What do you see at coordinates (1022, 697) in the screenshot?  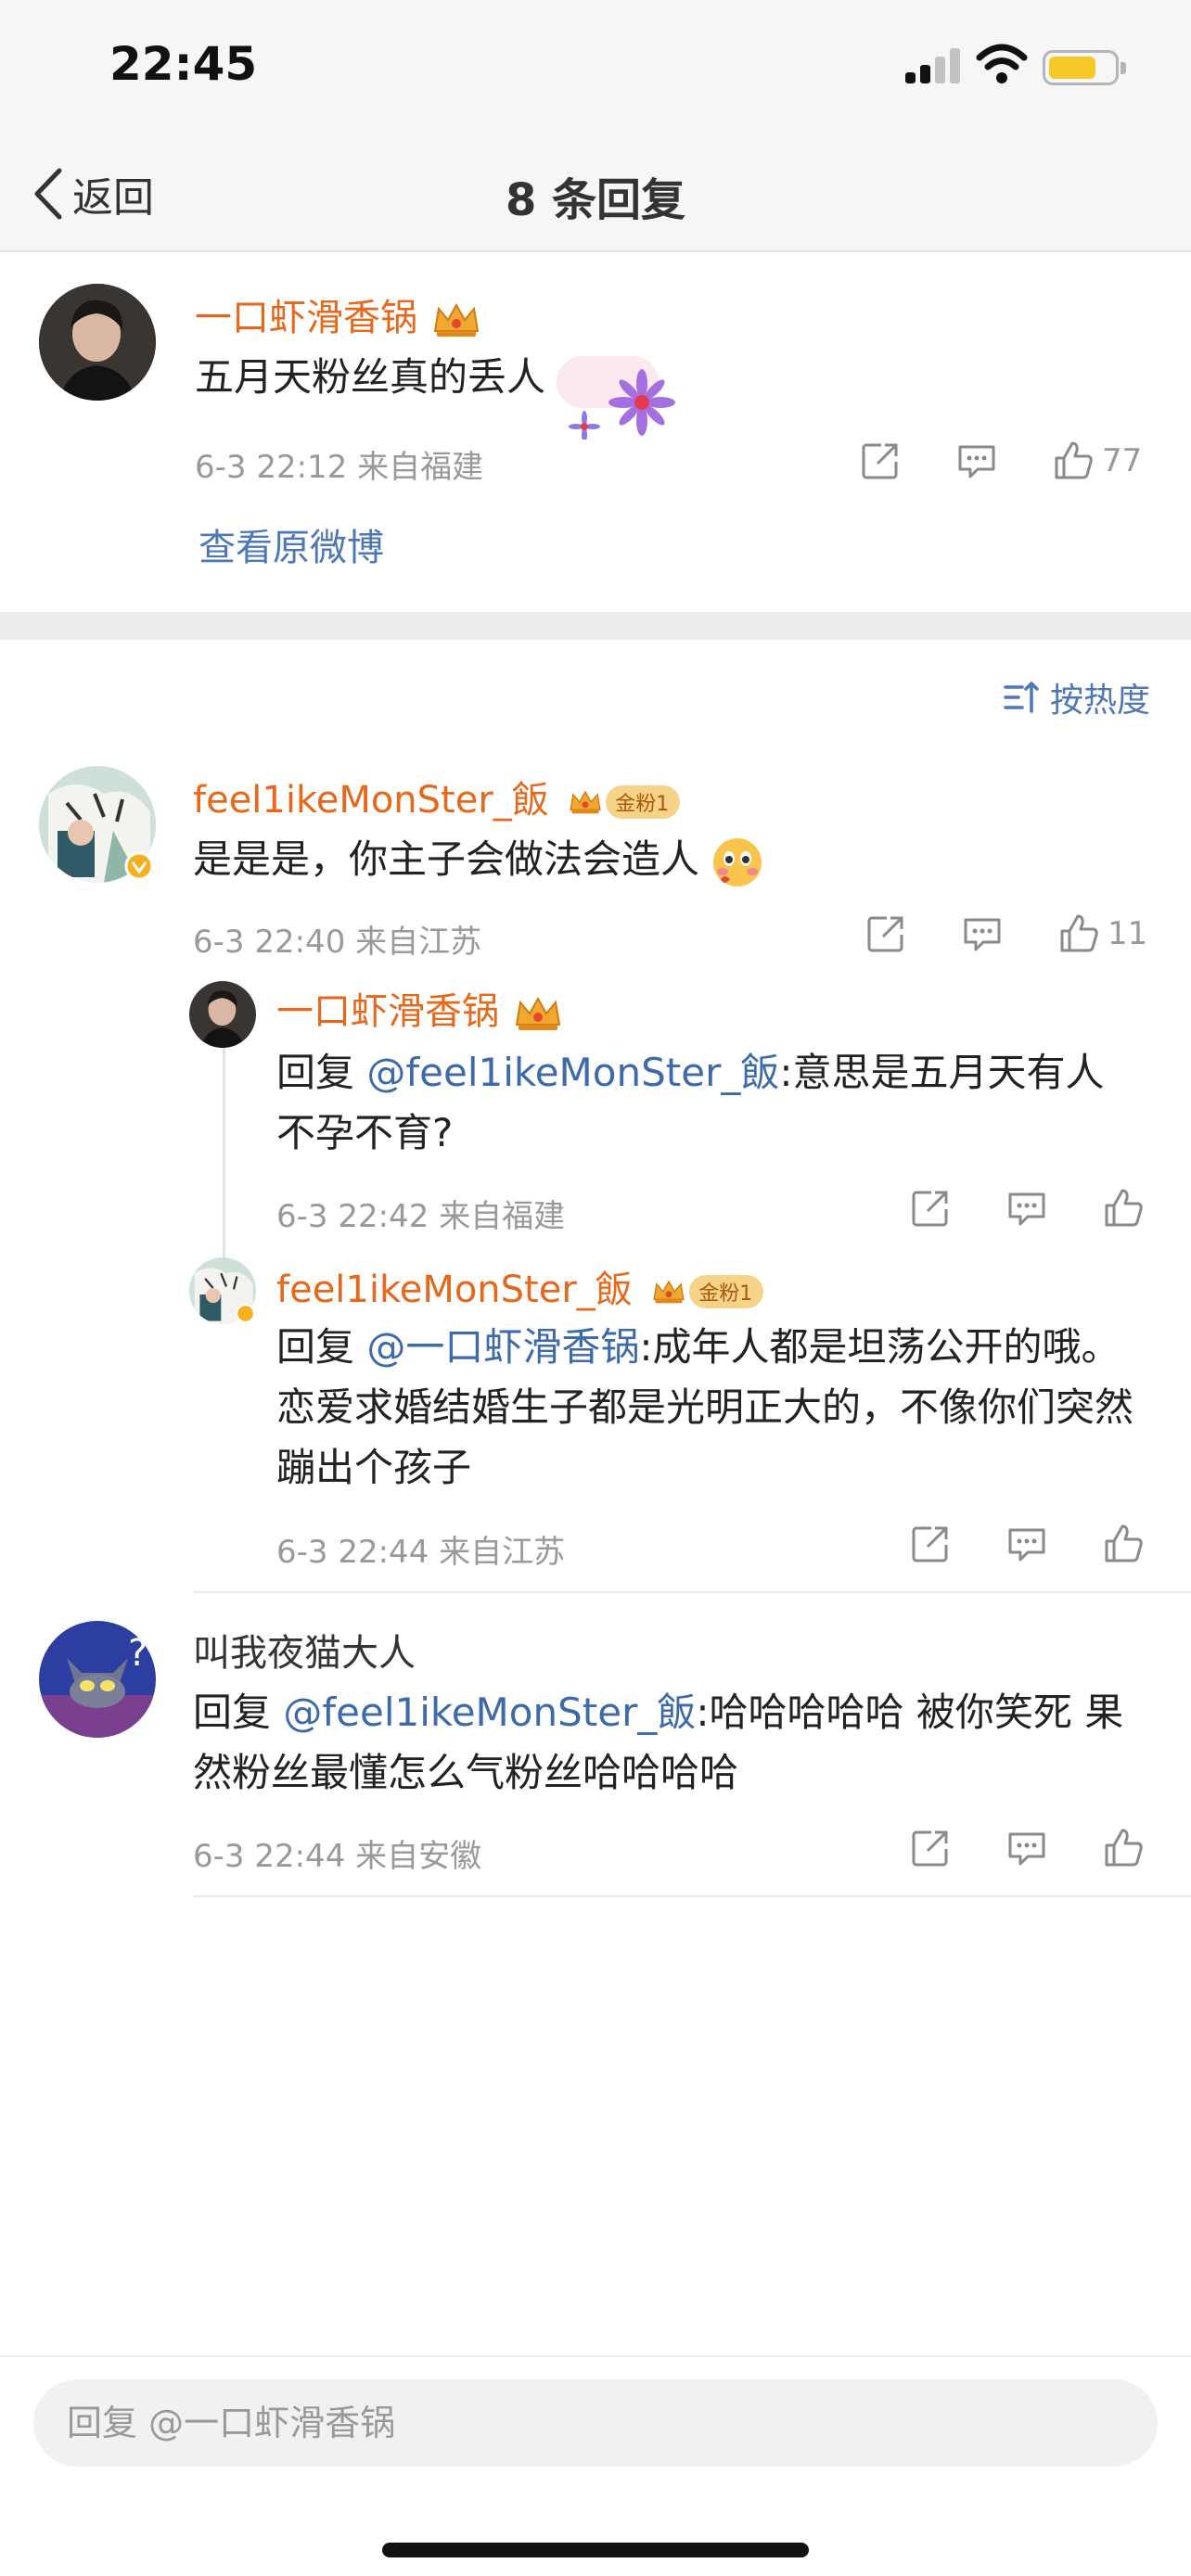 I see `sort-icon` at bounding box center [1022, 697].